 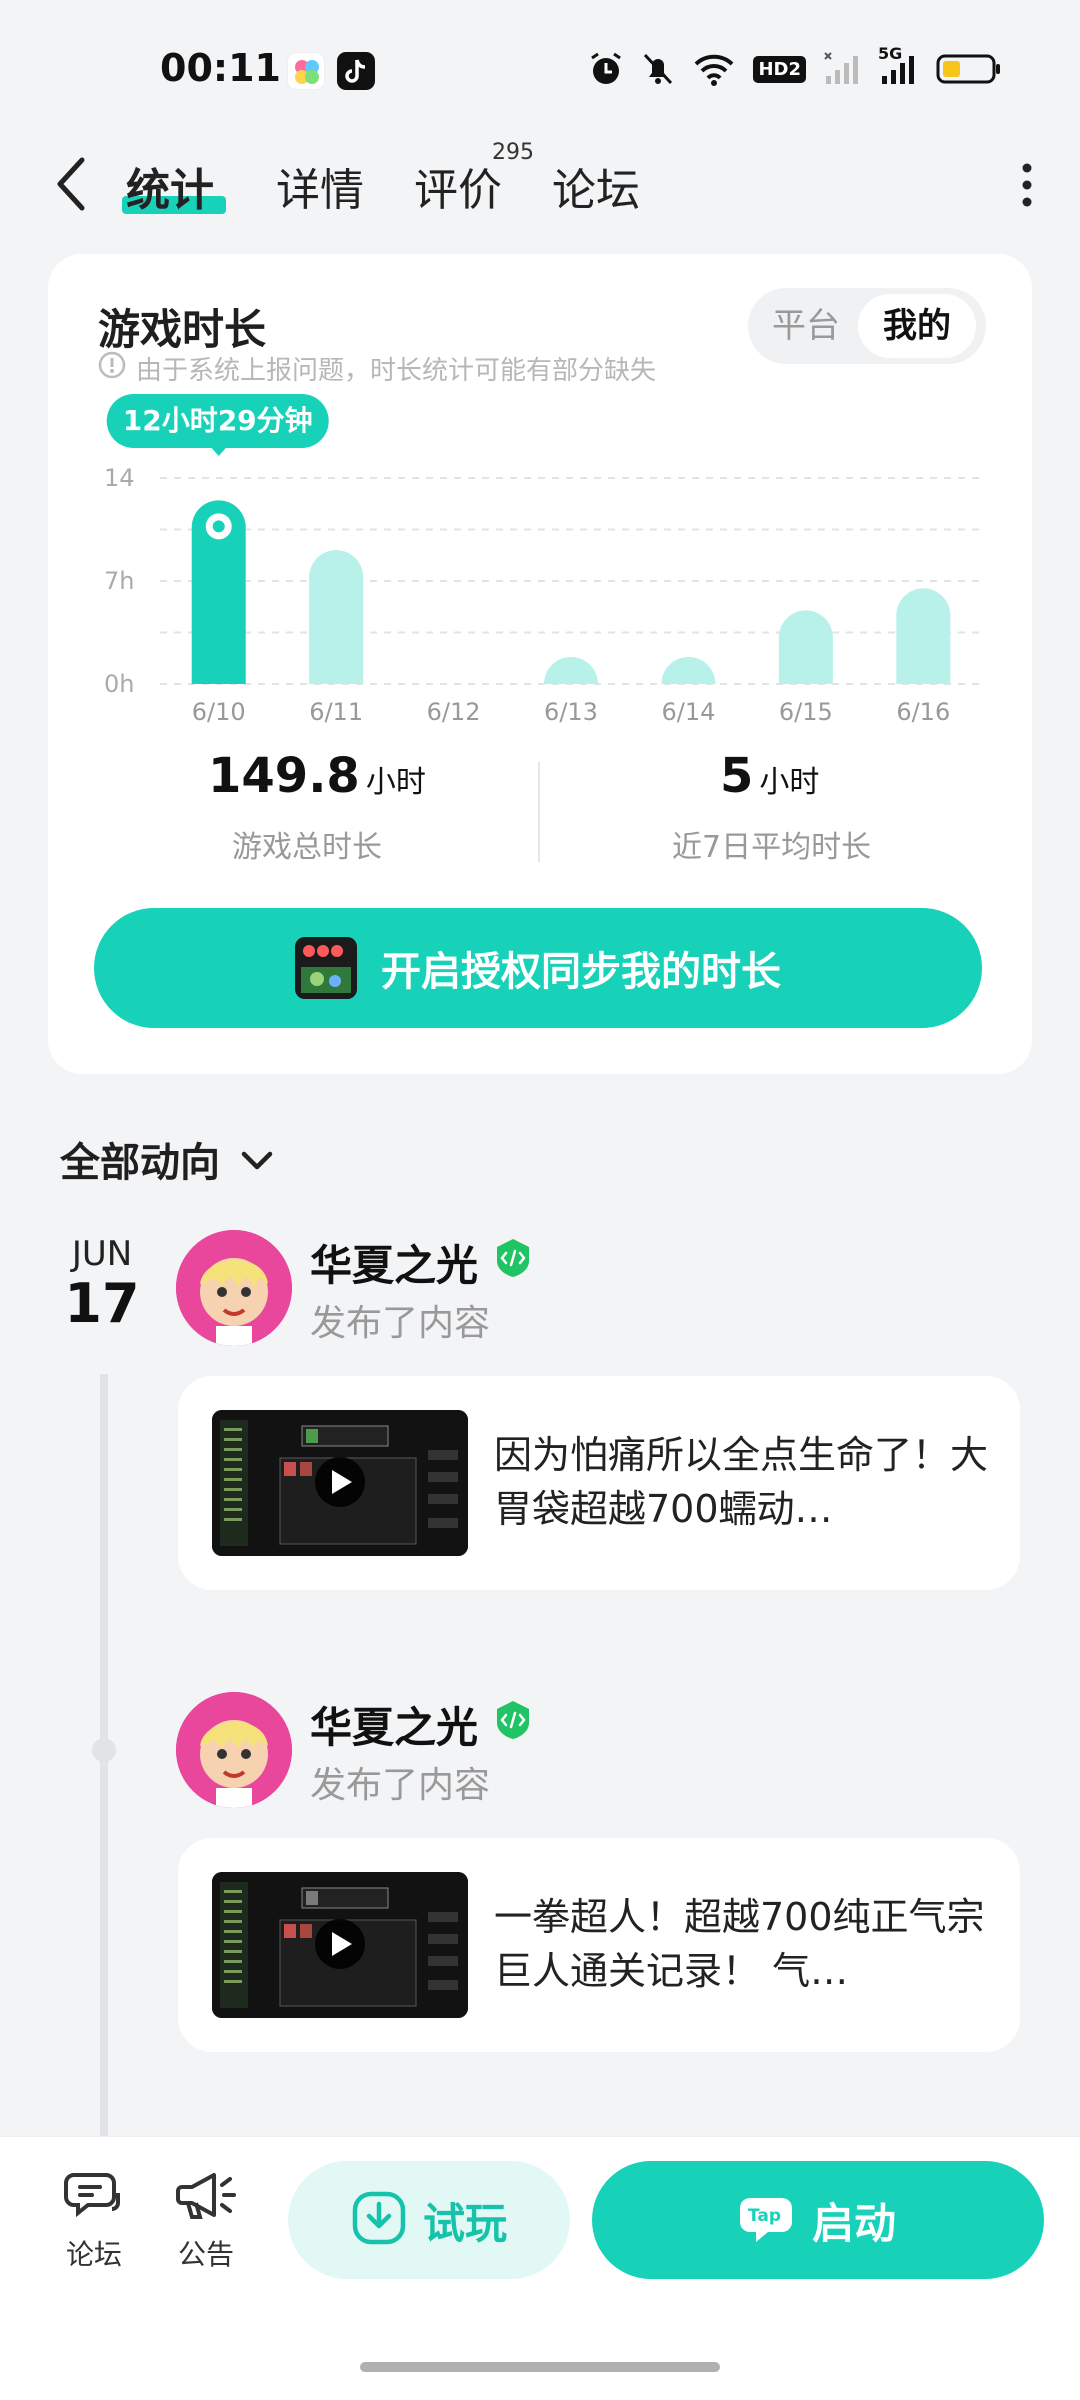 I want to click on chevron-down-icon, so click(x=257, y=1159).